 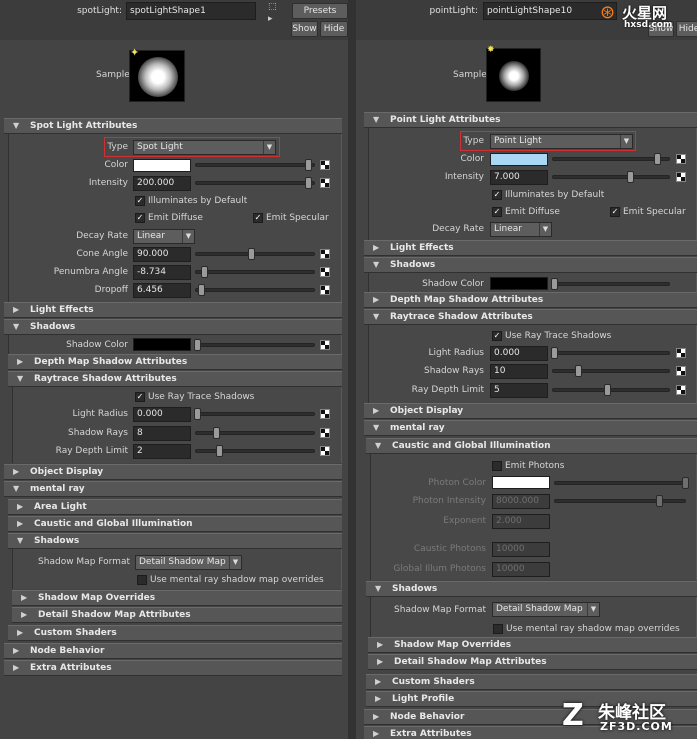 I want to click on dropoff-slider-track, so click(x=255, y=290).